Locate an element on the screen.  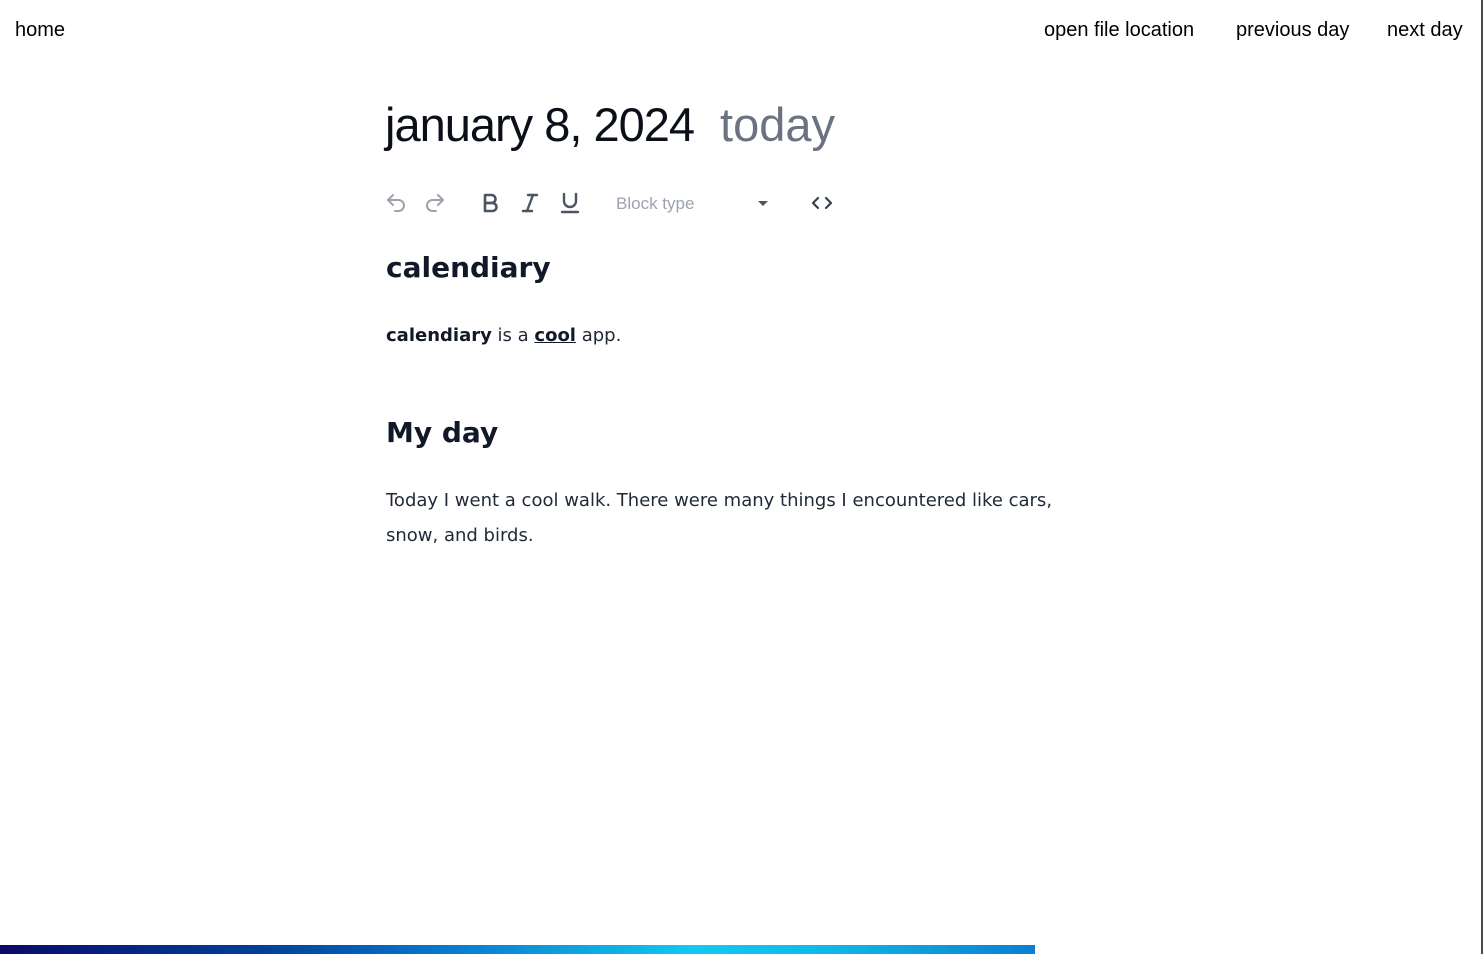
redo-icon is located at coordinates (435, 203).